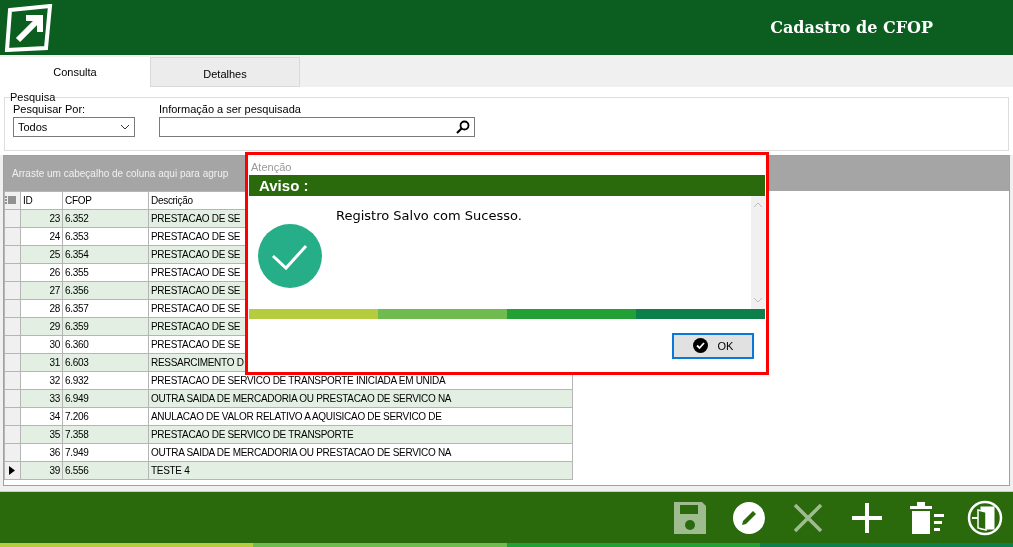  I want to click on table-cell: 6.357, so click(105, 308).